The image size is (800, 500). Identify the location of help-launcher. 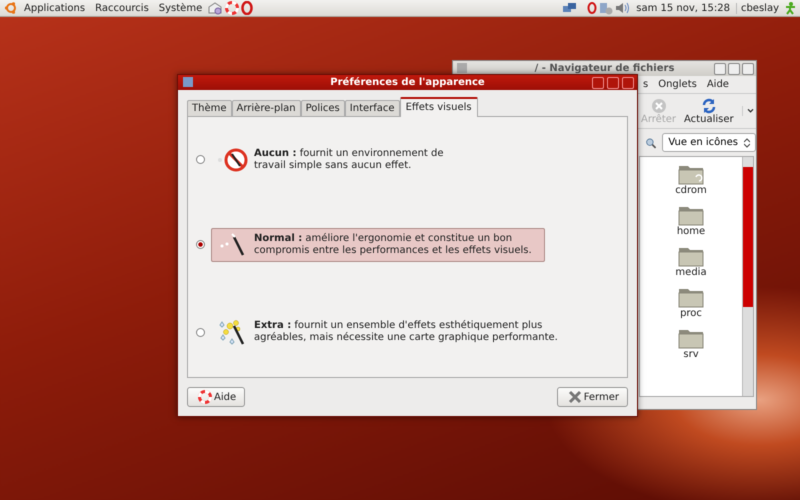
(232, 8).